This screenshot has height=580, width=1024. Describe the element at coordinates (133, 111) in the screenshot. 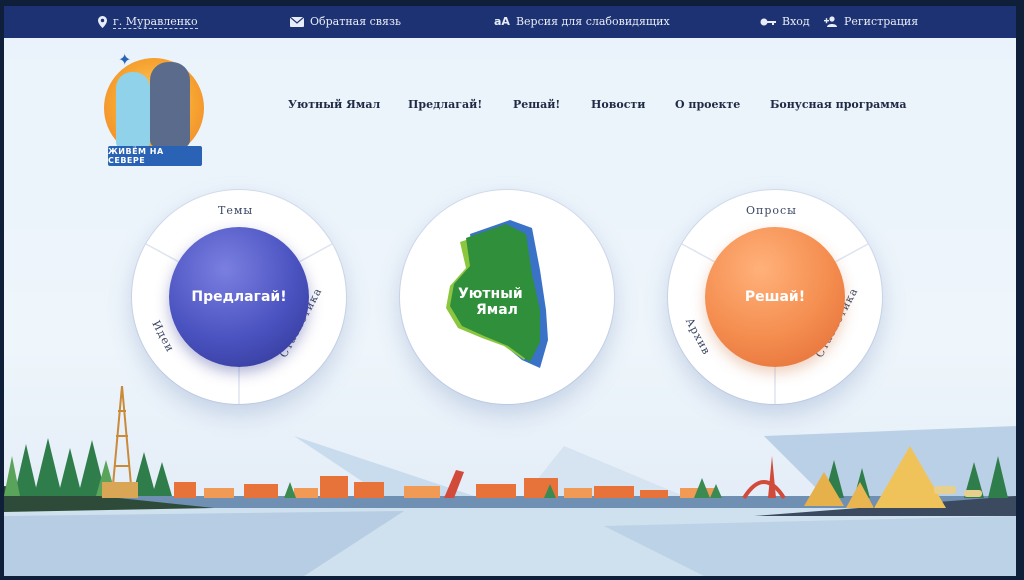

I see `polar-bear-figure` at that location.